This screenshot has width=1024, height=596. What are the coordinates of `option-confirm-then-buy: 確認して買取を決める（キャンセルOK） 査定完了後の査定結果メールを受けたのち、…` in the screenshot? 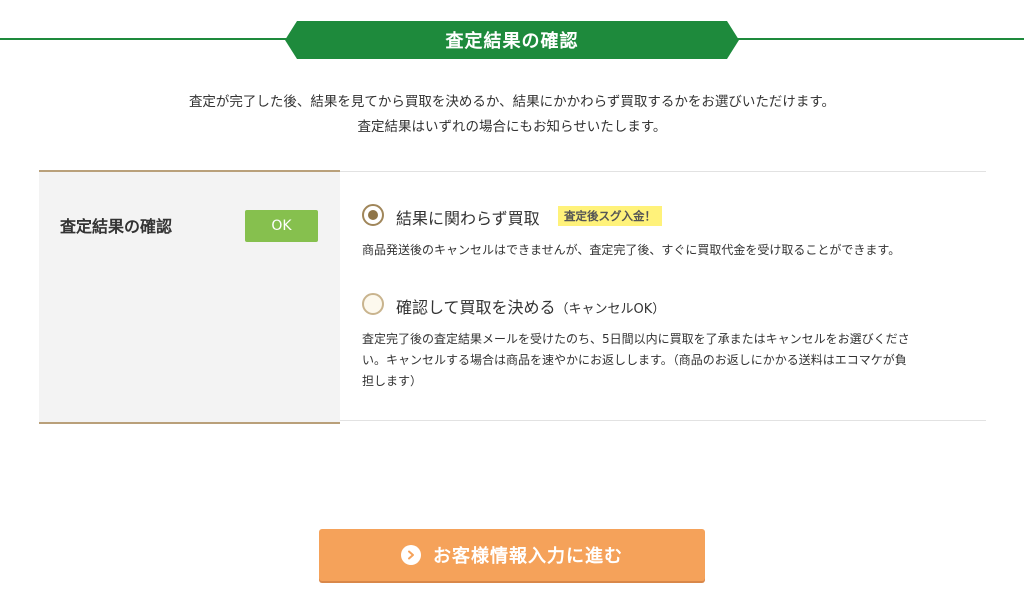 It's located at (662, 343).